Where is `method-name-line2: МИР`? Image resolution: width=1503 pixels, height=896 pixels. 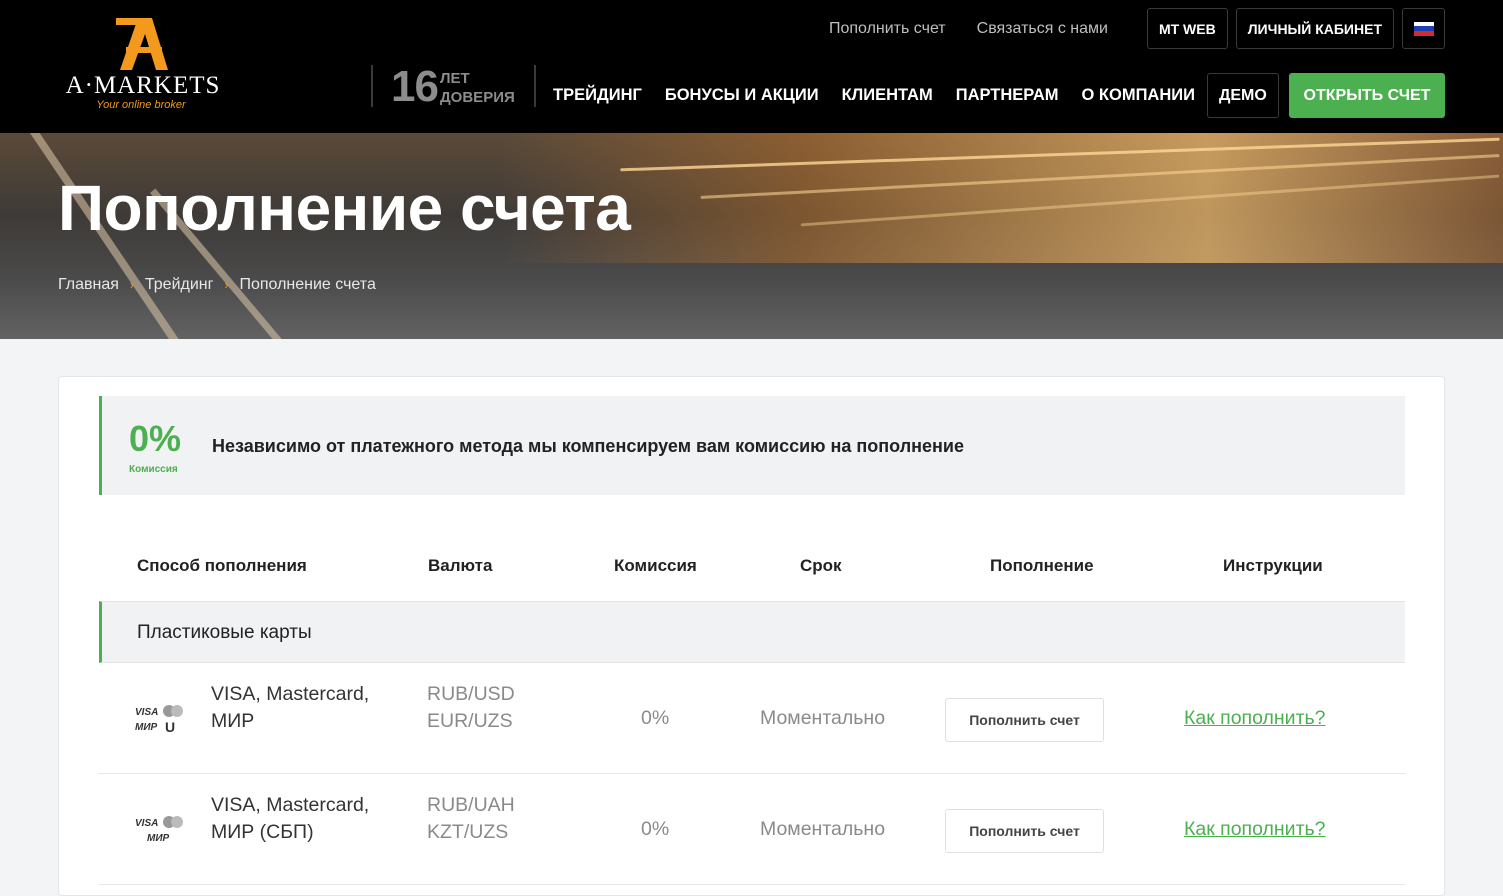 method-name-line2: МИР is located at coordinates (233, 721).